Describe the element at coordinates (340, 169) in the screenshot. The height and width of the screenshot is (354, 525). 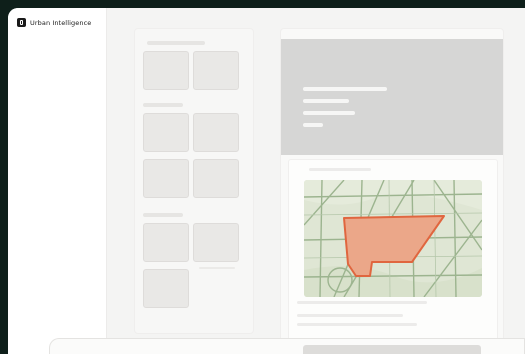
I see `card-label-placeholder` at that location.